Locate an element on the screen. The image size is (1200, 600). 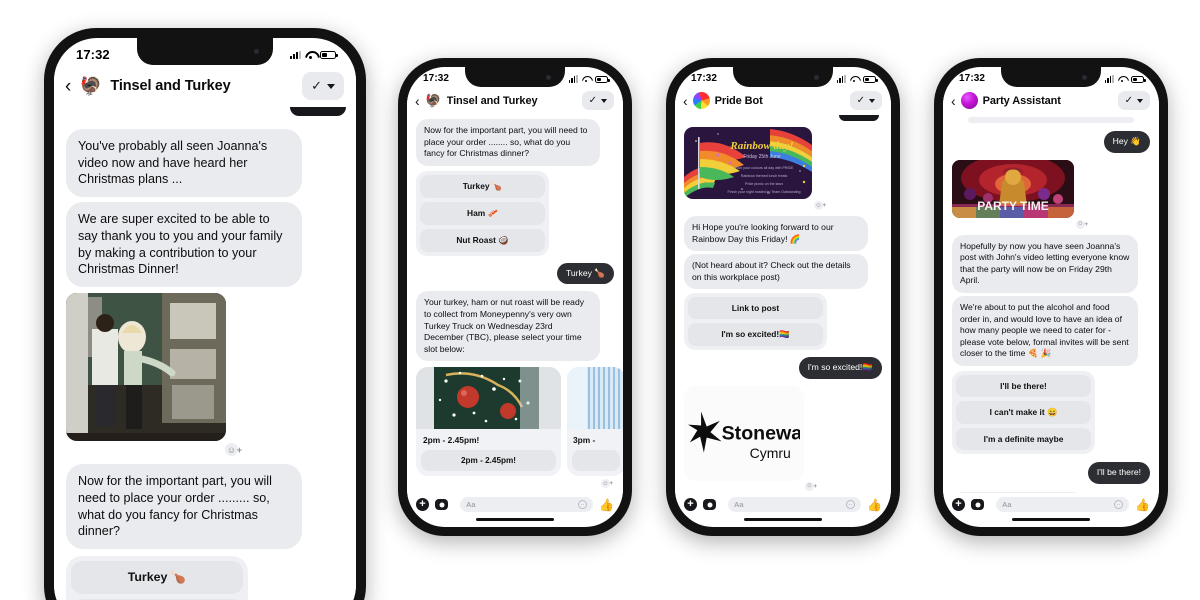
card-artwork is located at coordinates (488, 398).